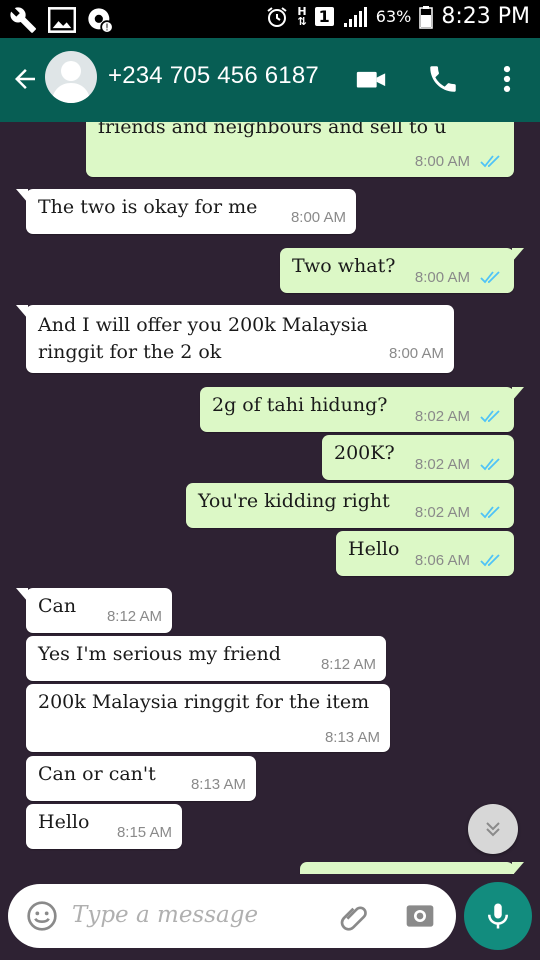 This screenshot has height=960, width=540. Describe the element at coordinates (302, 16) in the screenshot. I see `network-indicator: H ⇅` at that location.